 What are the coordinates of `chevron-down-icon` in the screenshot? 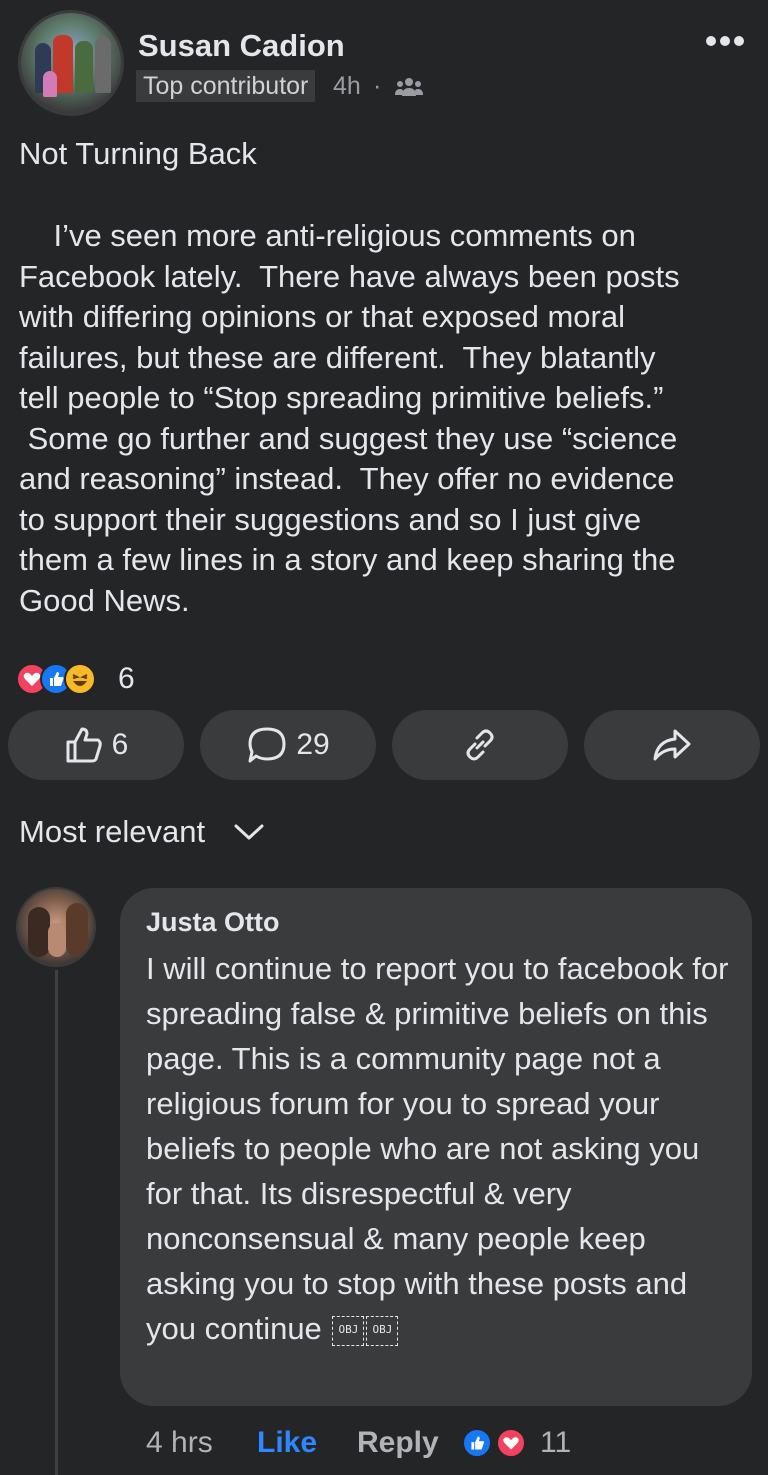 It's located at (249, 831).